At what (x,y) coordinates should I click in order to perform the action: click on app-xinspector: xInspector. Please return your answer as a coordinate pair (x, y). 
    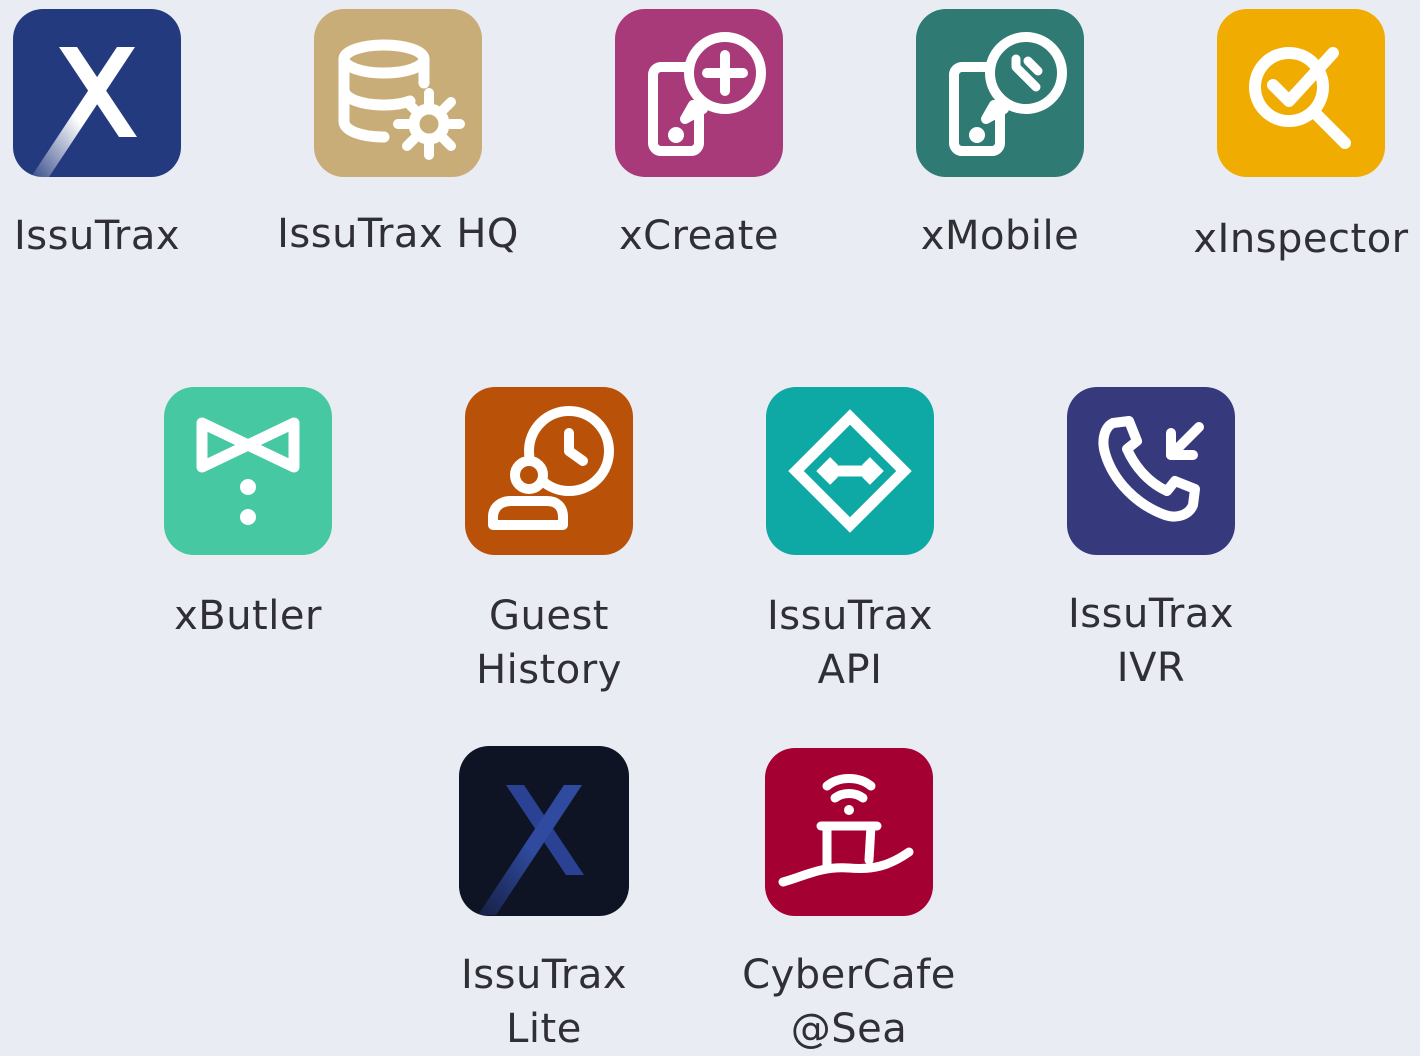
    Looking at the image, I should click on (1300, 135).